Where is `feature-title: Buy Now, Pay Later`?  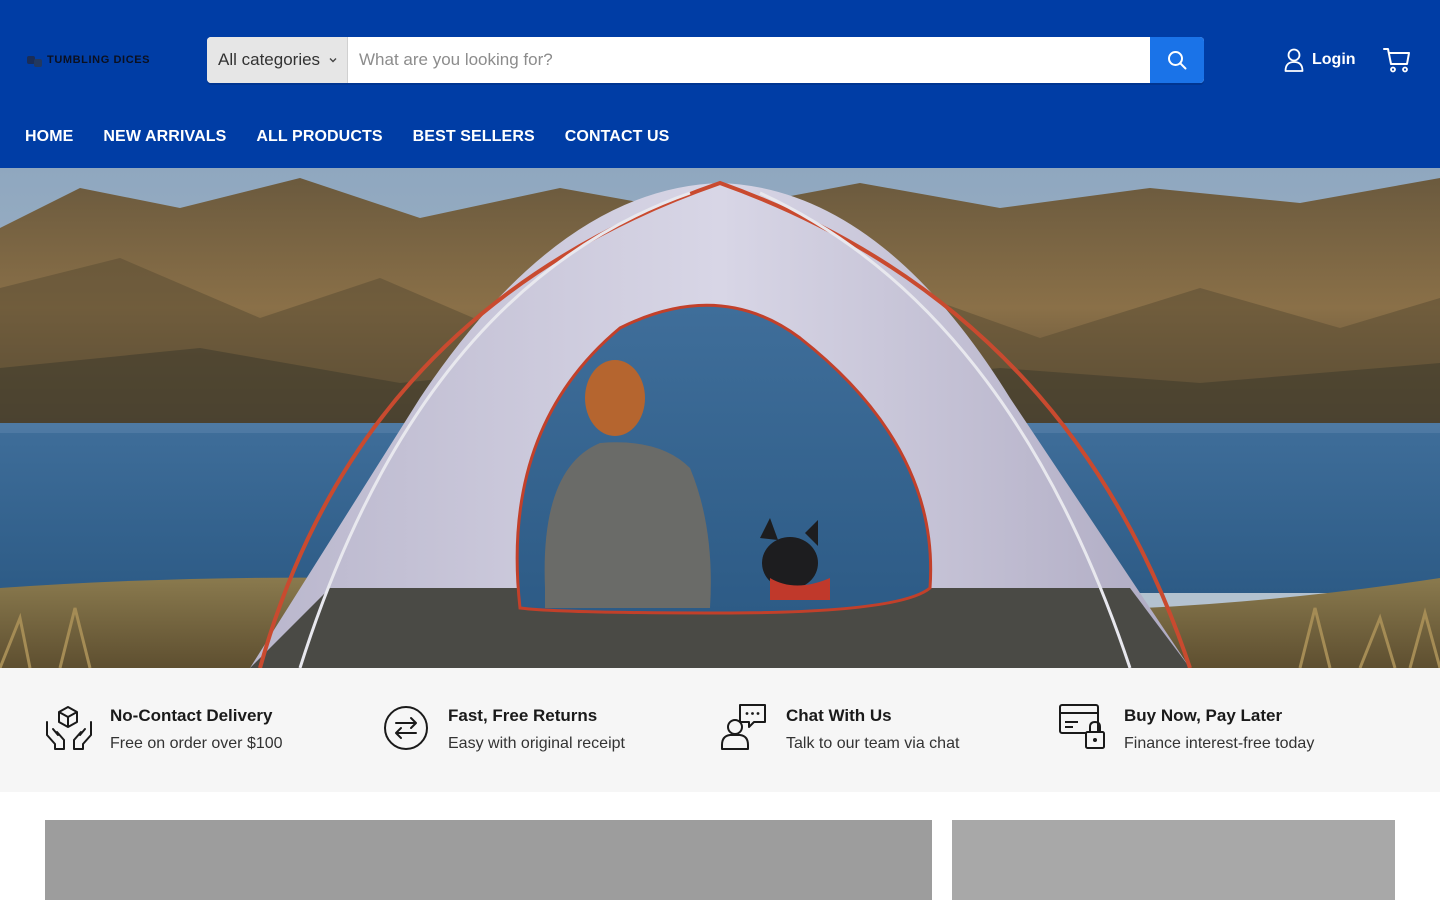 feature-title: Buy Now, Pay Later is located at coordinates (1203, 715).